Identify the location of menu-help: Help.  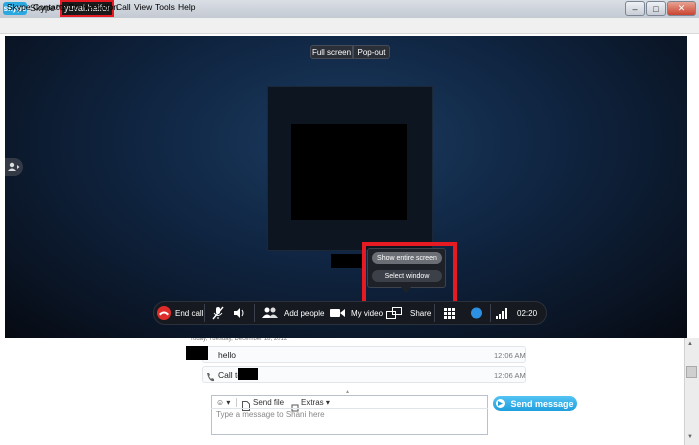
(186, 7).